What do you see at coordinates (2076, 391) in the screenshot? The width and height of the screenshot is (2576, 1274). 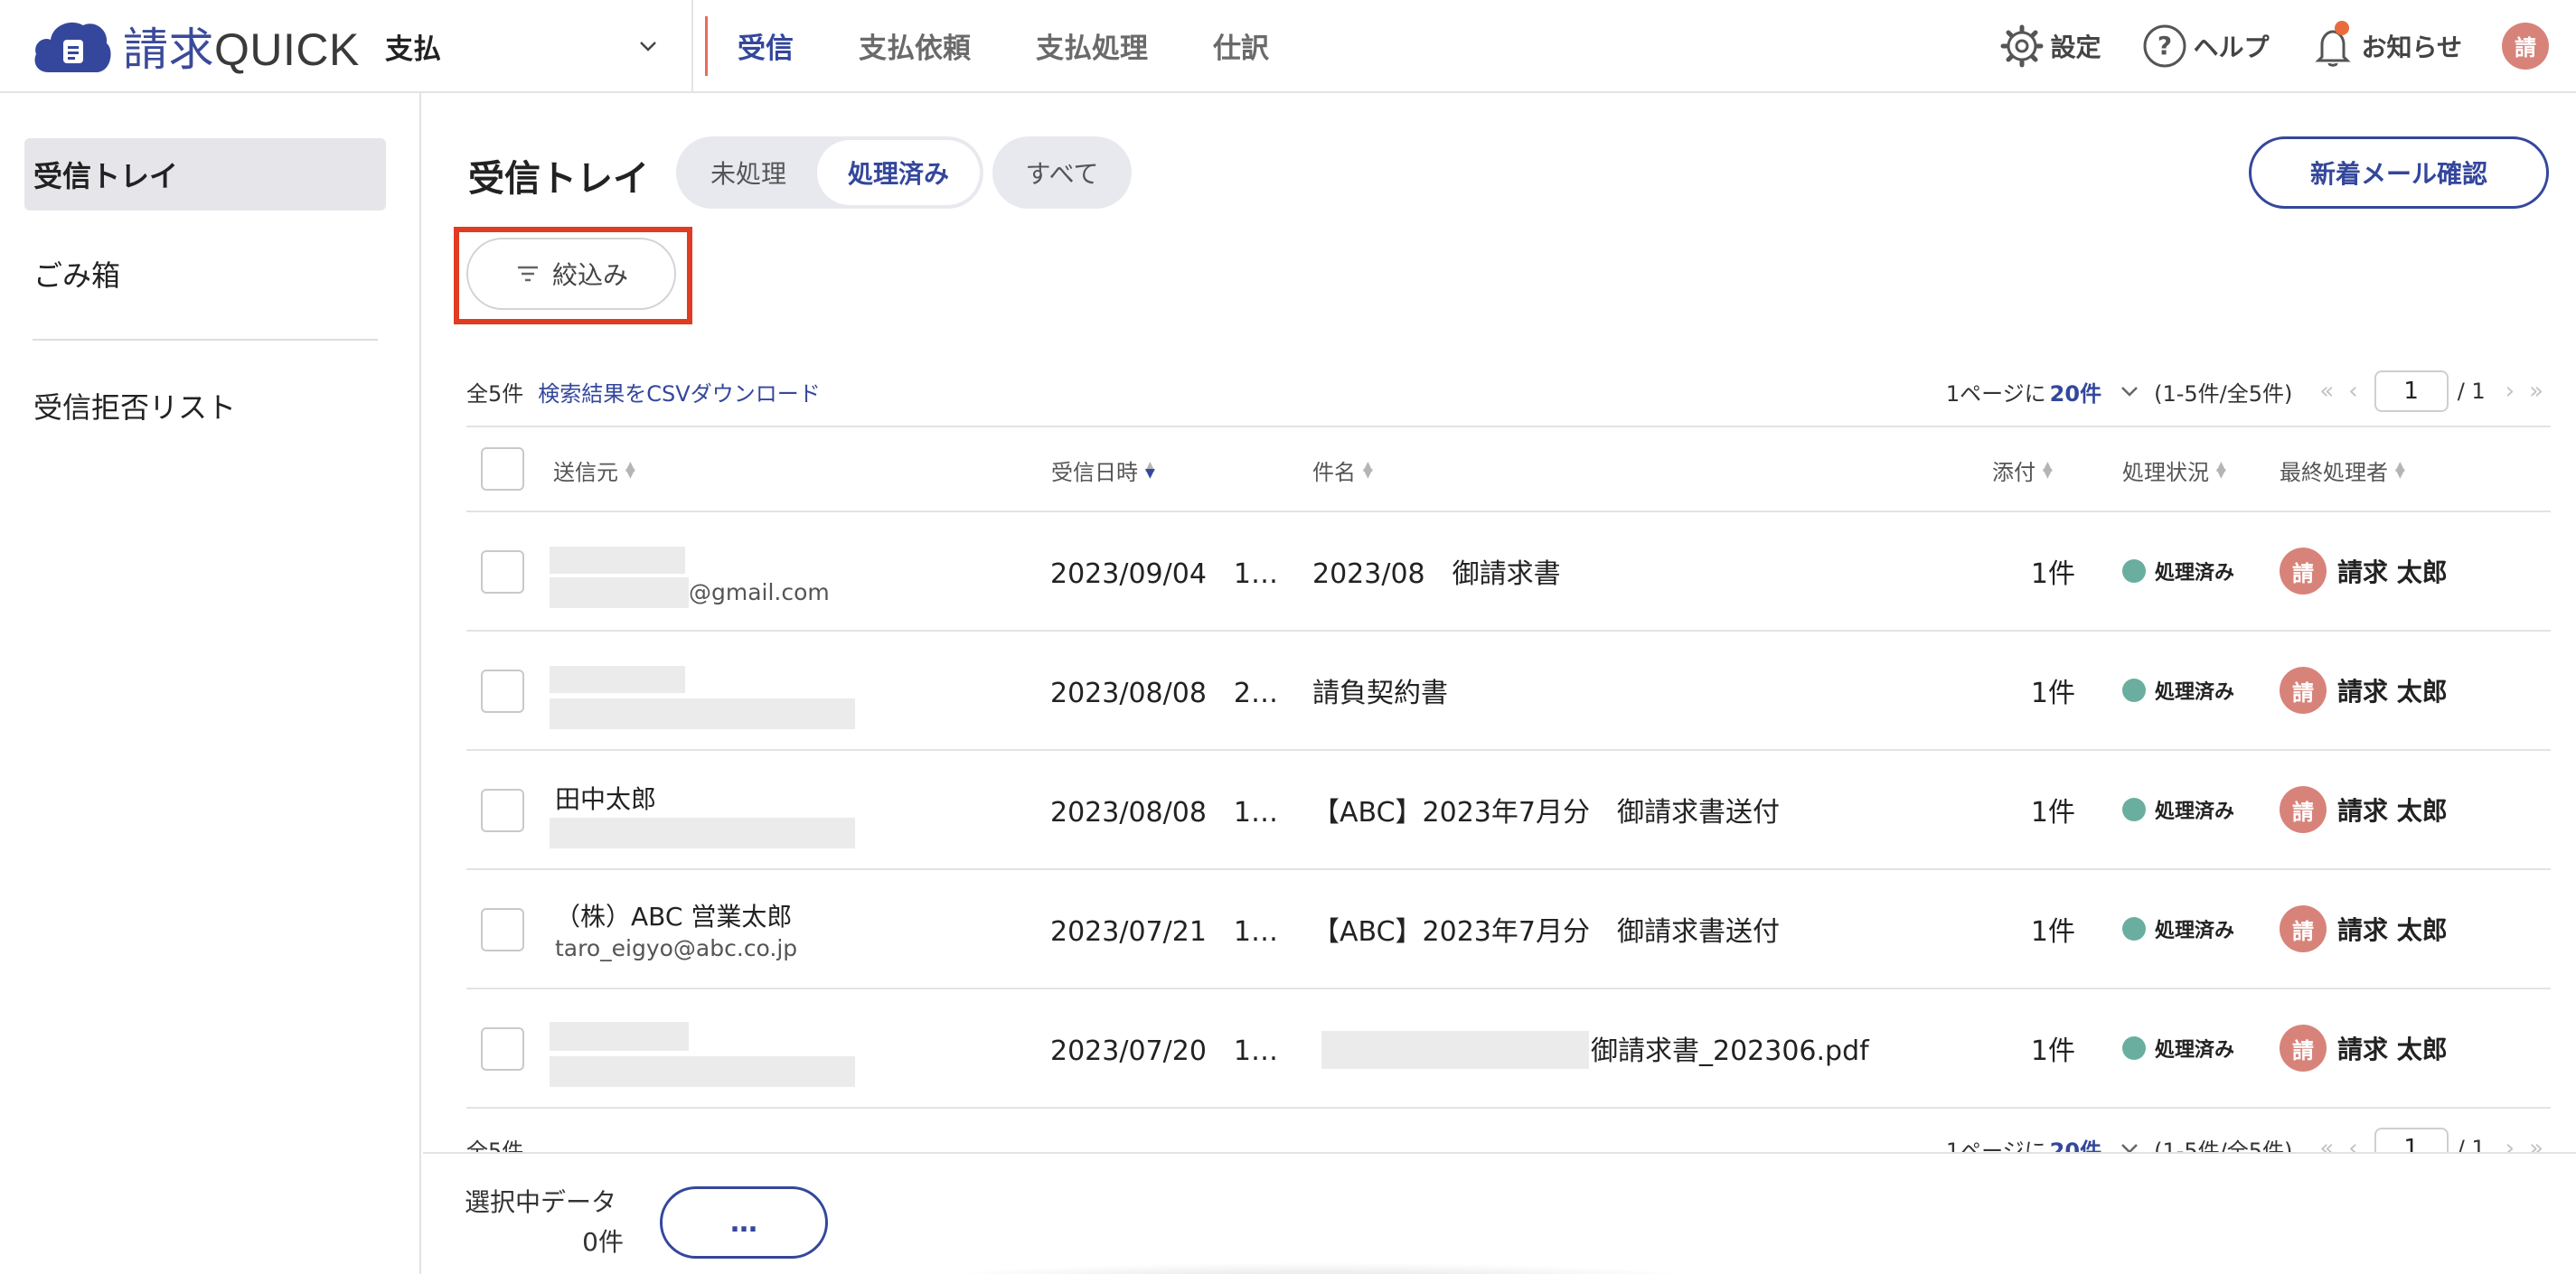 I see `per-page-select: 20件` at bounding box center [2076, 391].